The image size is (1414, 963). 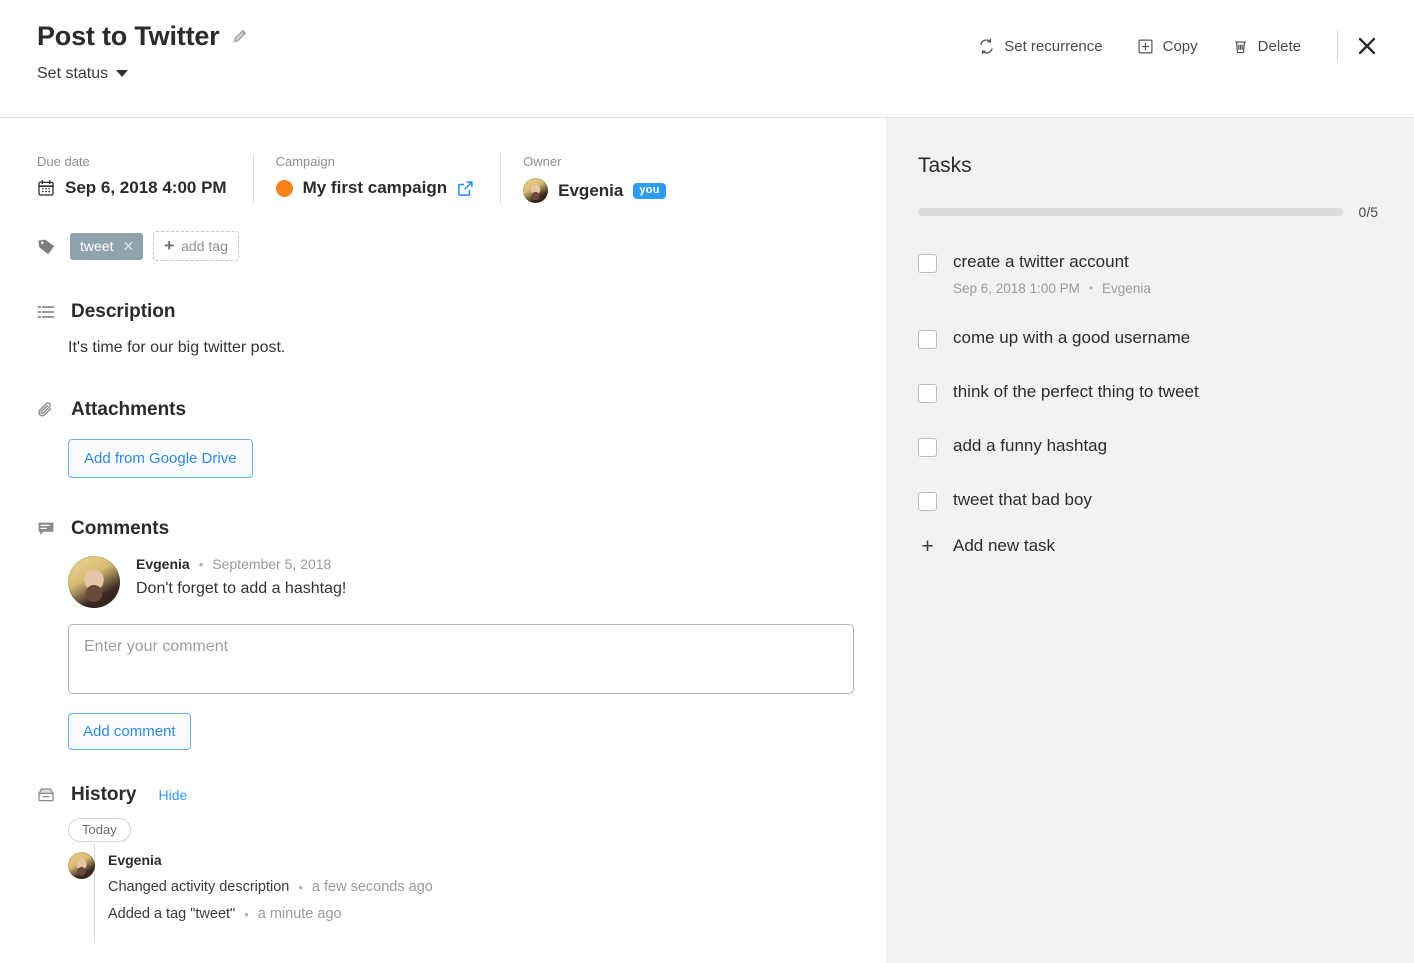 I want to click on progress-count: 0/5, so click(x=1368, y=212).